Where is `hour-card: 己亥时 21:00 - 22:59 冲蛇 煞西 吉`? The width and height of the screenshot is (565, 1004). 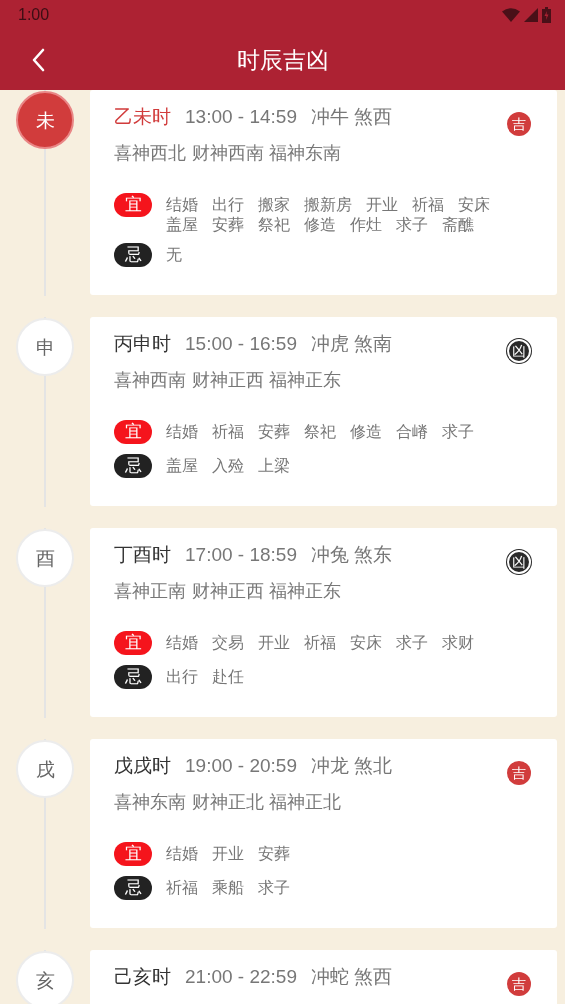
hour-card: 己亥时 21:00 - 22:59 冲蛇 煞西 吉 is located at coordinates (323, 977).